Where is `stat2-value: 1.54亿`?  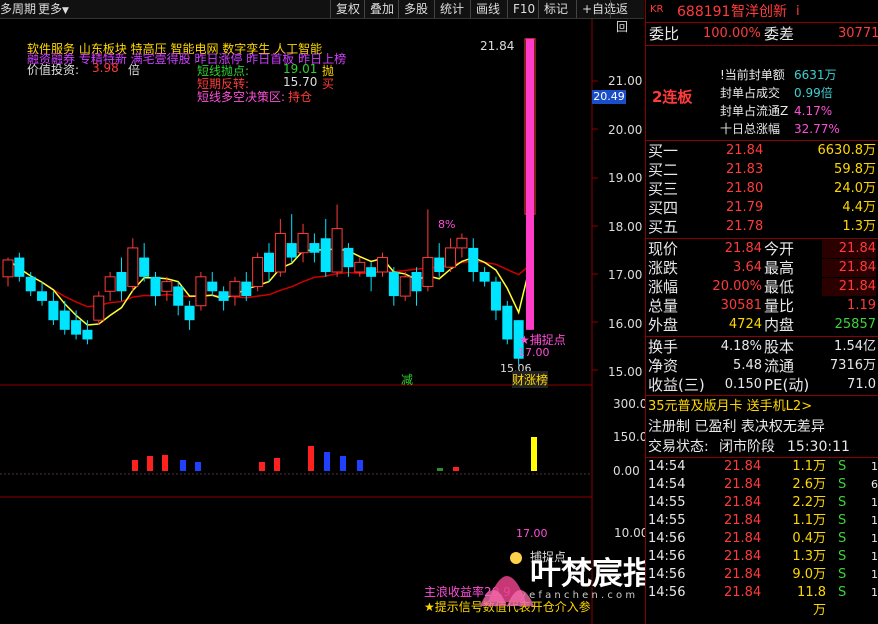
stat2-value: 1.54亿 is located at coordinates (855, 346).